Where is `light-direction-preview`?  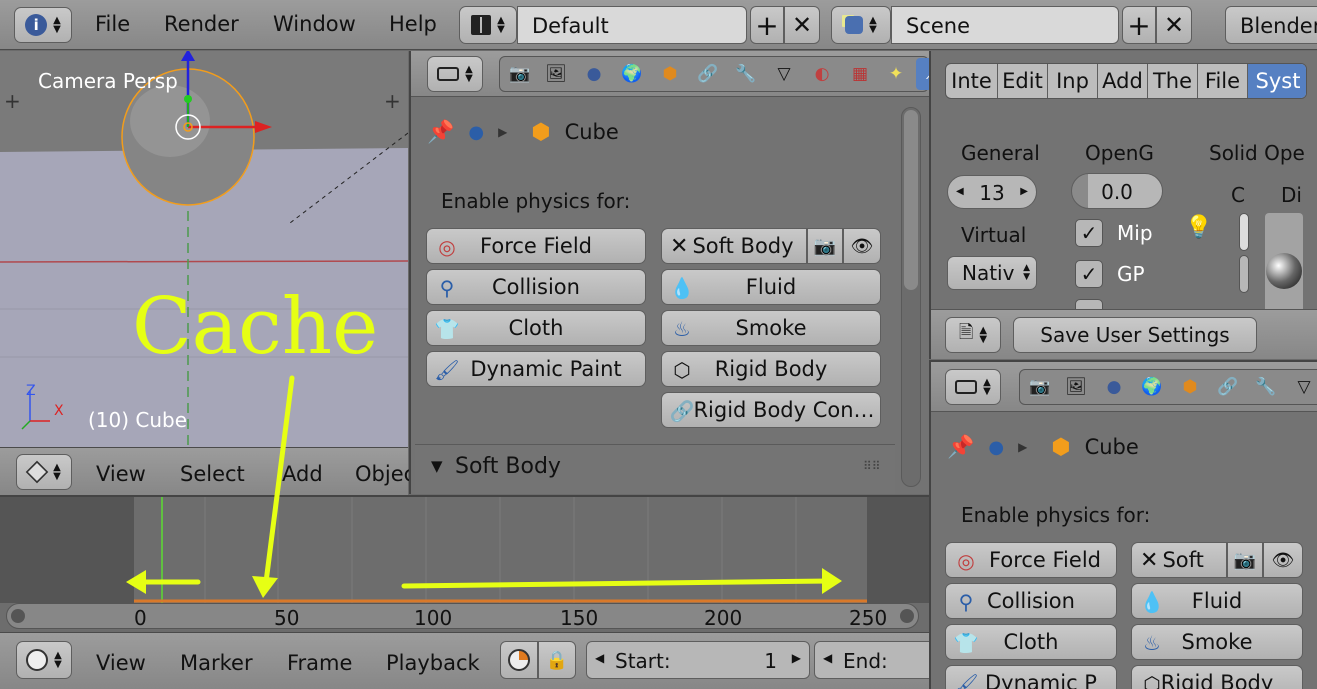 light-direction-preview is located at coordinates (1284, 263).